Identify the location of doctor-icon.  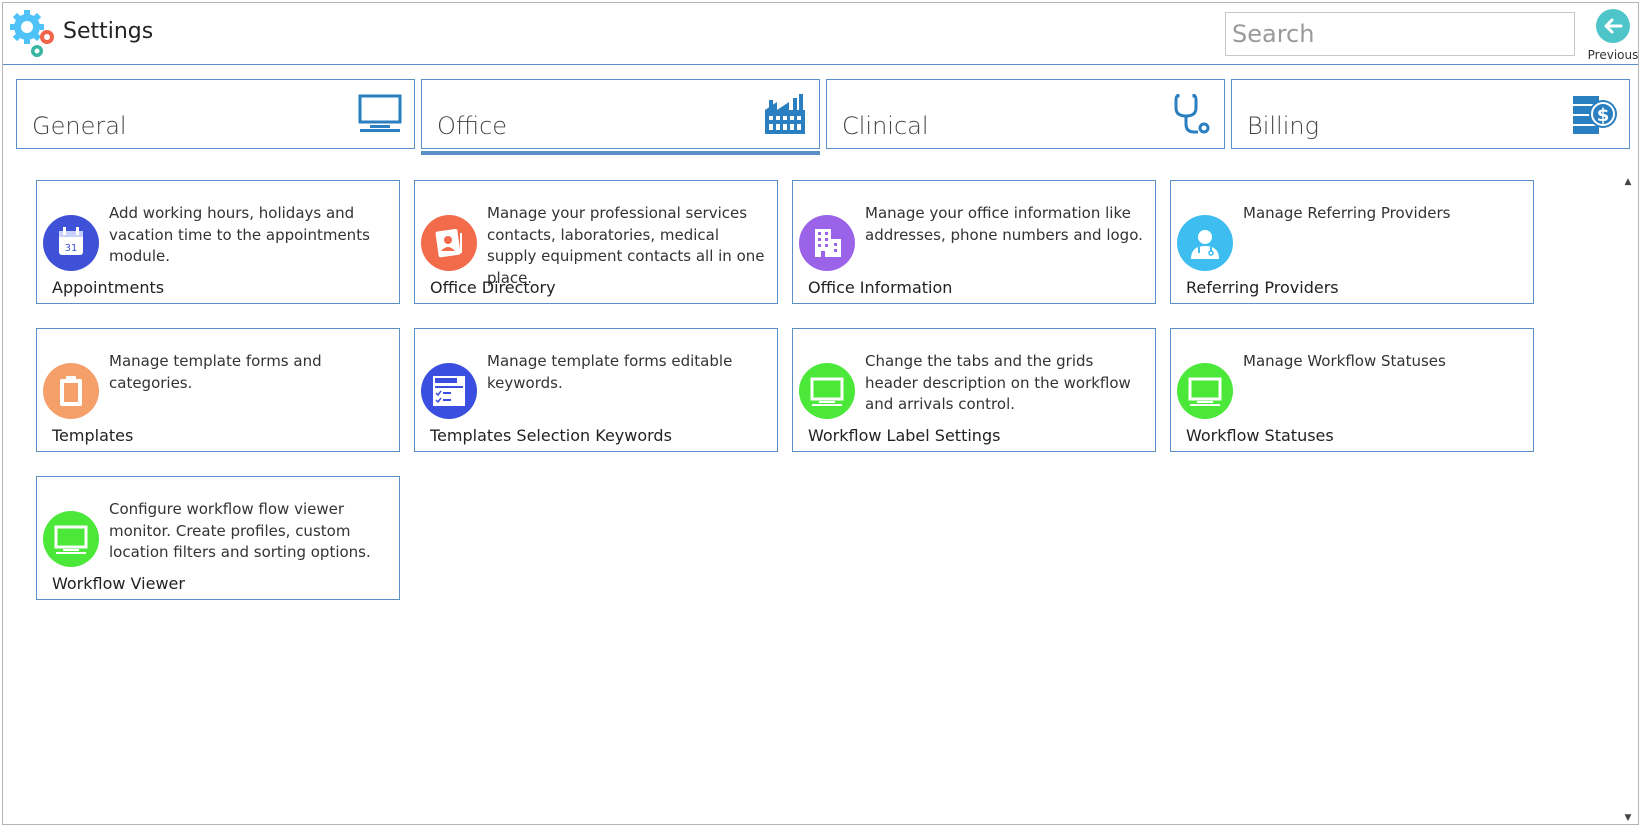
(1205, 243).